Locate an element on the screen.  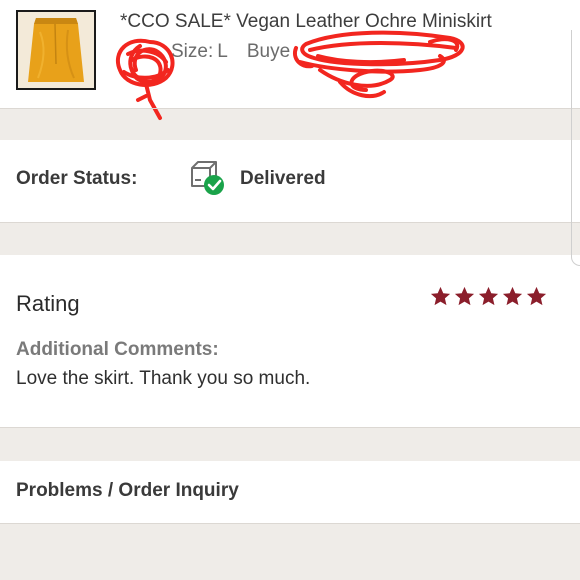
listing-title: *CCO SALE* Vegan Leather Ochre Miniskirt is located at coordinates (306, 22).